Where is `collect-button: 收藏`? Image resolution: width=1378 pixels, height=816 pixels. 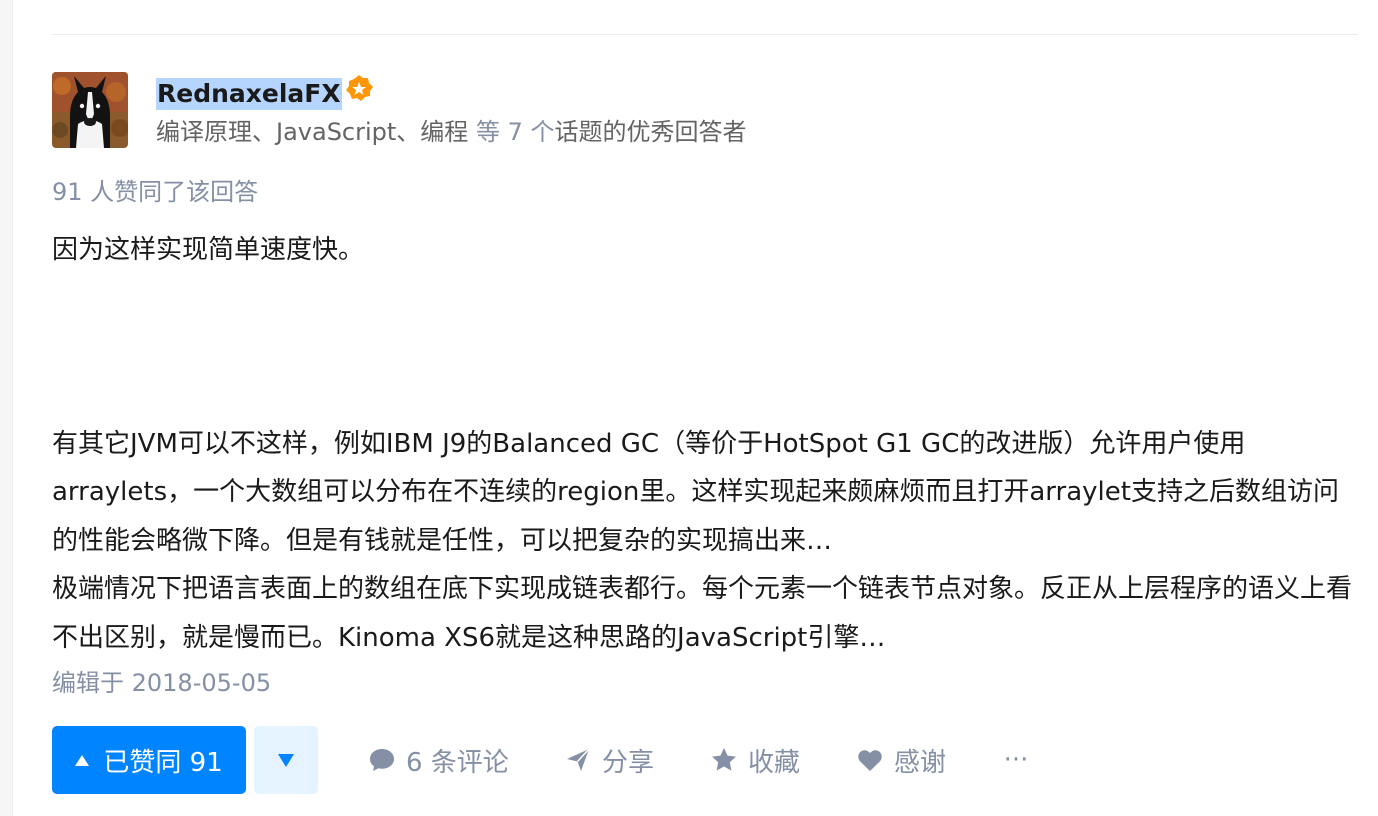 collect-button: 收藏 is located at coordinates (755, 760).